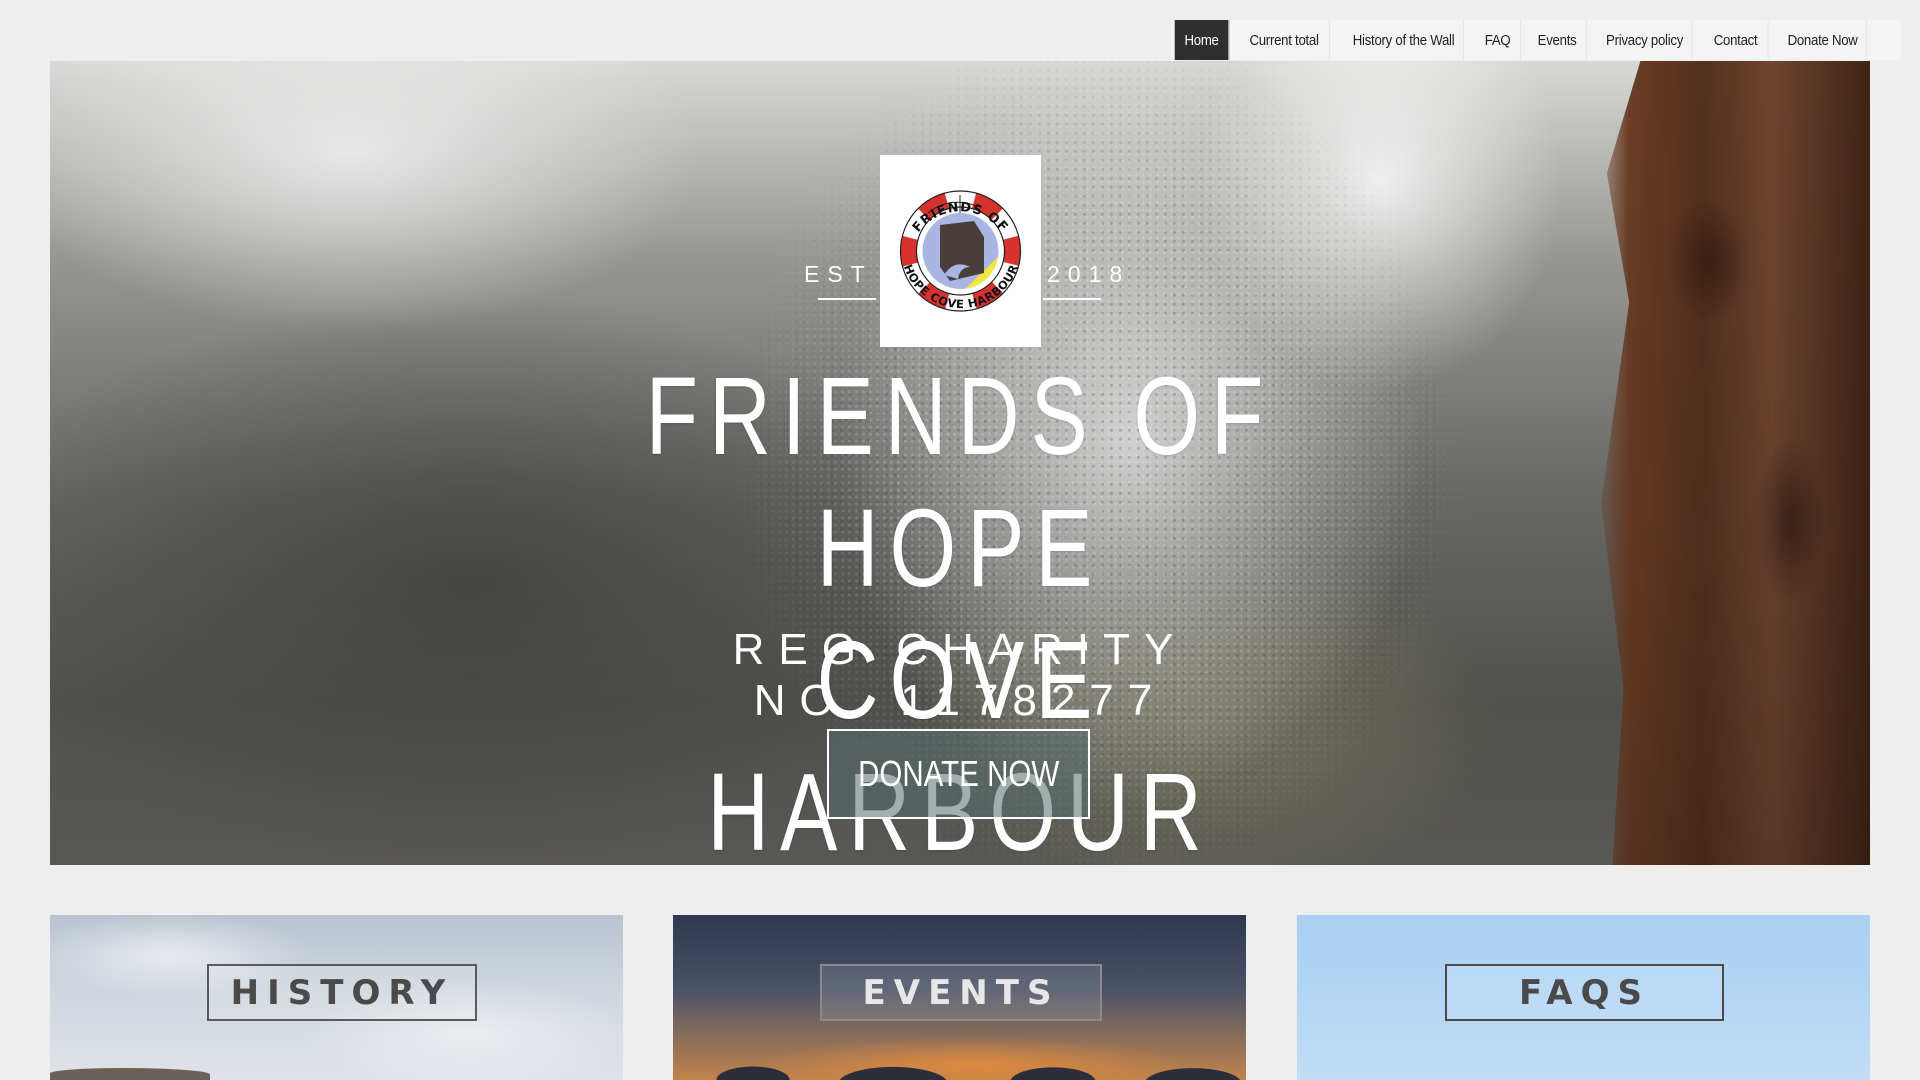  What do you see at coordinates (1284, 40) in the screenshot?
I see `nav-current-total: Current total` at bounding box center [1284, 40].